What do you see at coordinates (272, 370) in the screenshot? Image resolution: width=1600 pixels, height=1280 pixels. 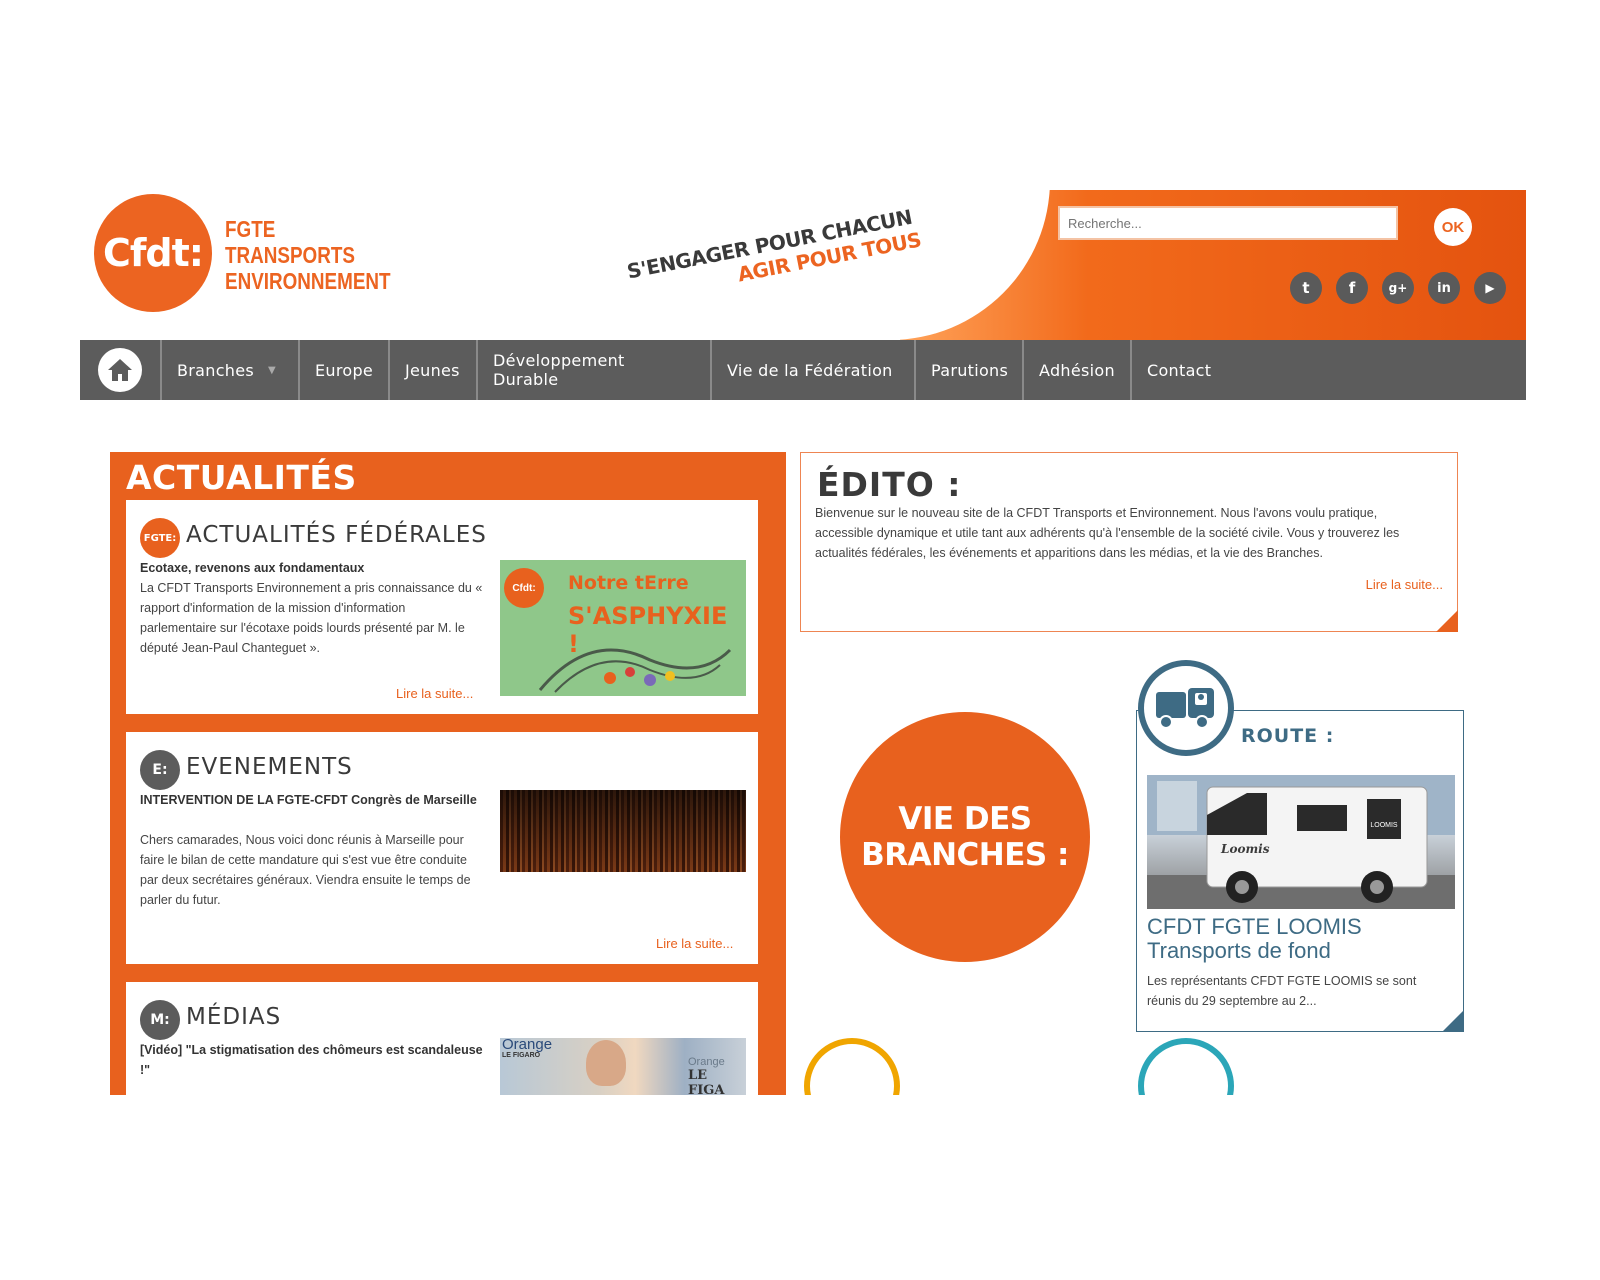 I see `chevron-down-icon: ▼` at bounding box center [272, 370].